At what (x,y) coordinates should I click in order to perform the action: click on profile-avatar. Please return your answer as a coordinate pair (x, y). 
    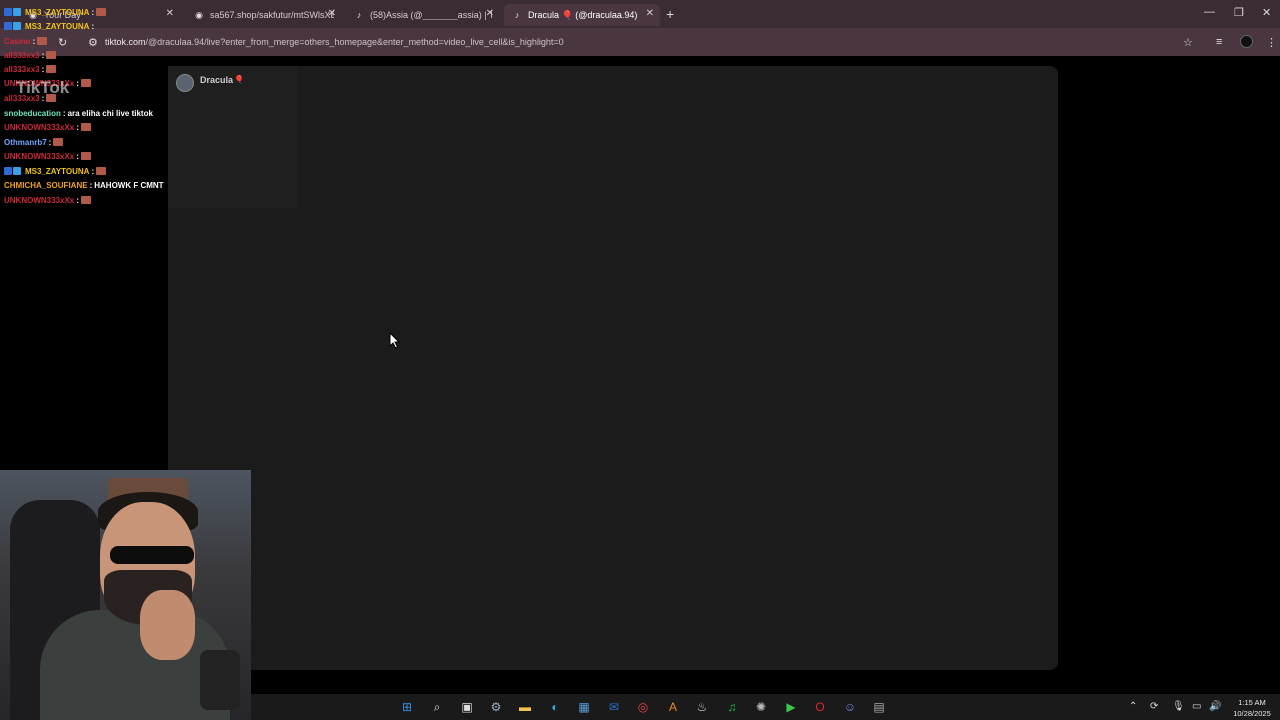
    Looking at the image, I should click on (1246, 41).